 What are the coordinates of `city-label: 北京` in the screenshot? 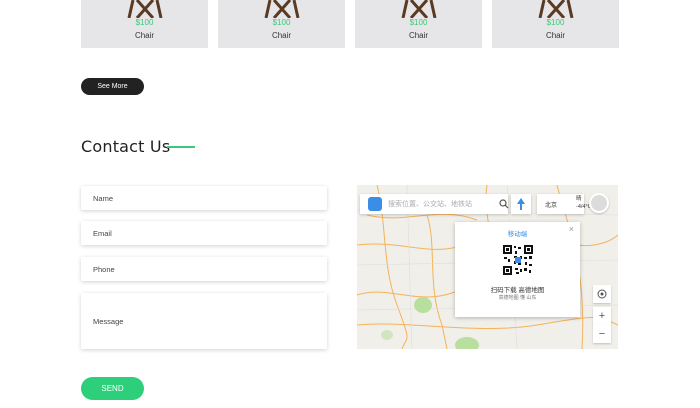 It's located at (551, 206).